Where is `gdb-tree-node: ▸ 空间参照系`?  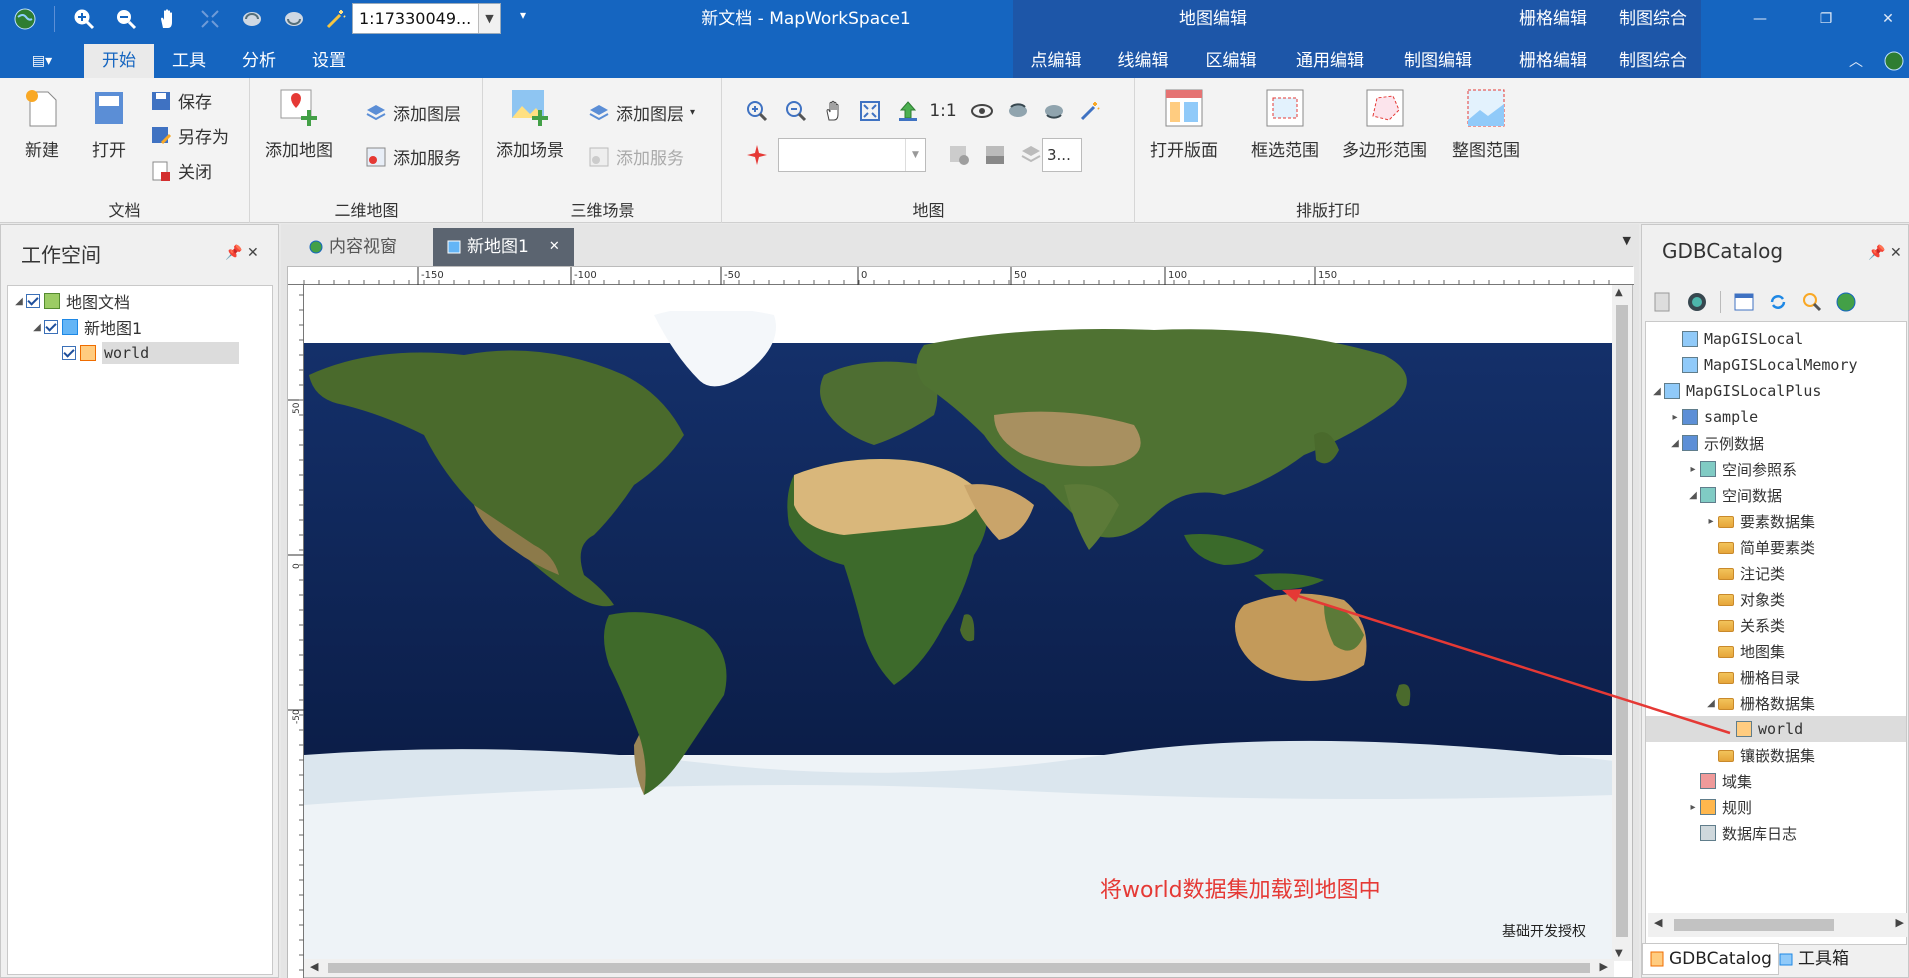
gdb-tree-node: ▸ 空间参照系 is located at coordinates (1776, 469).